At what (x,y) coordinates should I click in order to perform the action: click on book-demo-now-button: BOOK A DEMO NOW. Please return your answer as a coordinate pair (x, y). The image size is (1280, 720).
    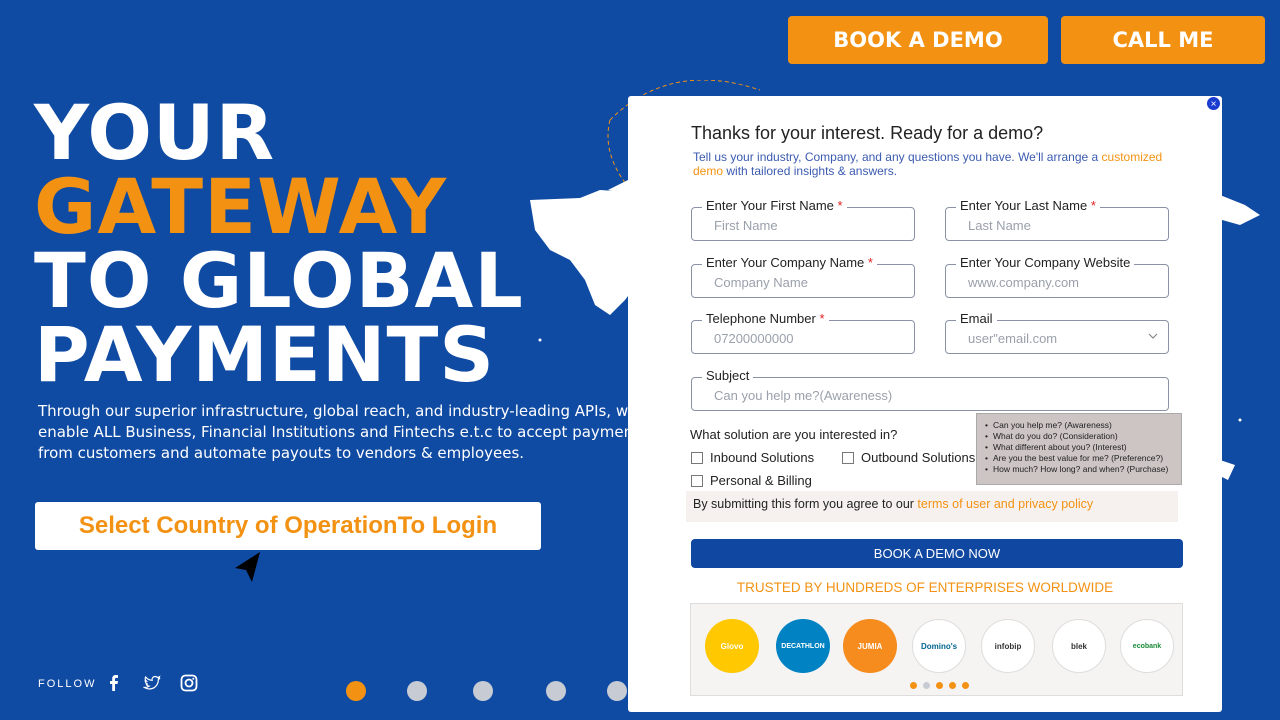
    Looking at the image, I should click on (937, 553).